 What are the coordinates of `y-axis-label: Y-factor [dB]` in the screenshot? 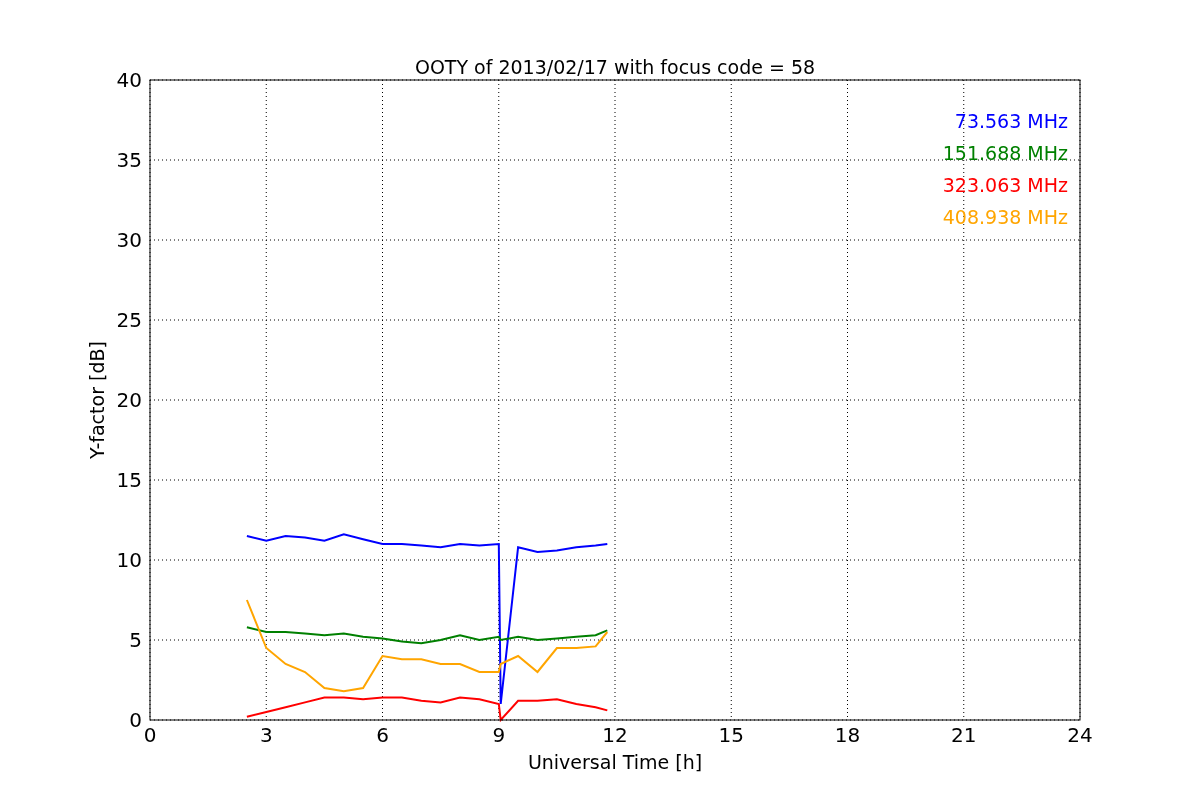 It's located at (97, 400).